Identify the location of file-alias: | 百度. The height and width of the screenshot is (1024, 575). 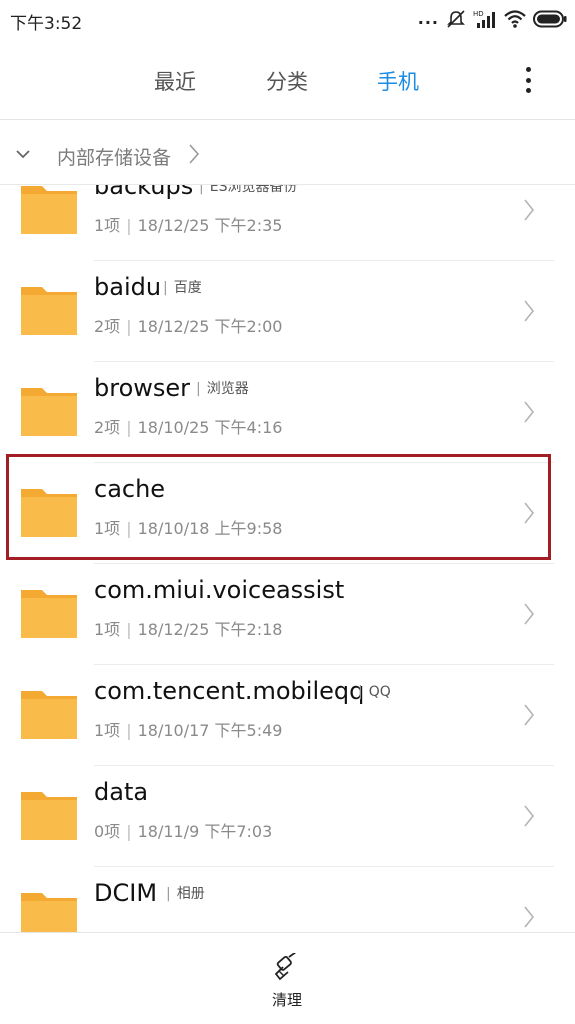
(182, 288).